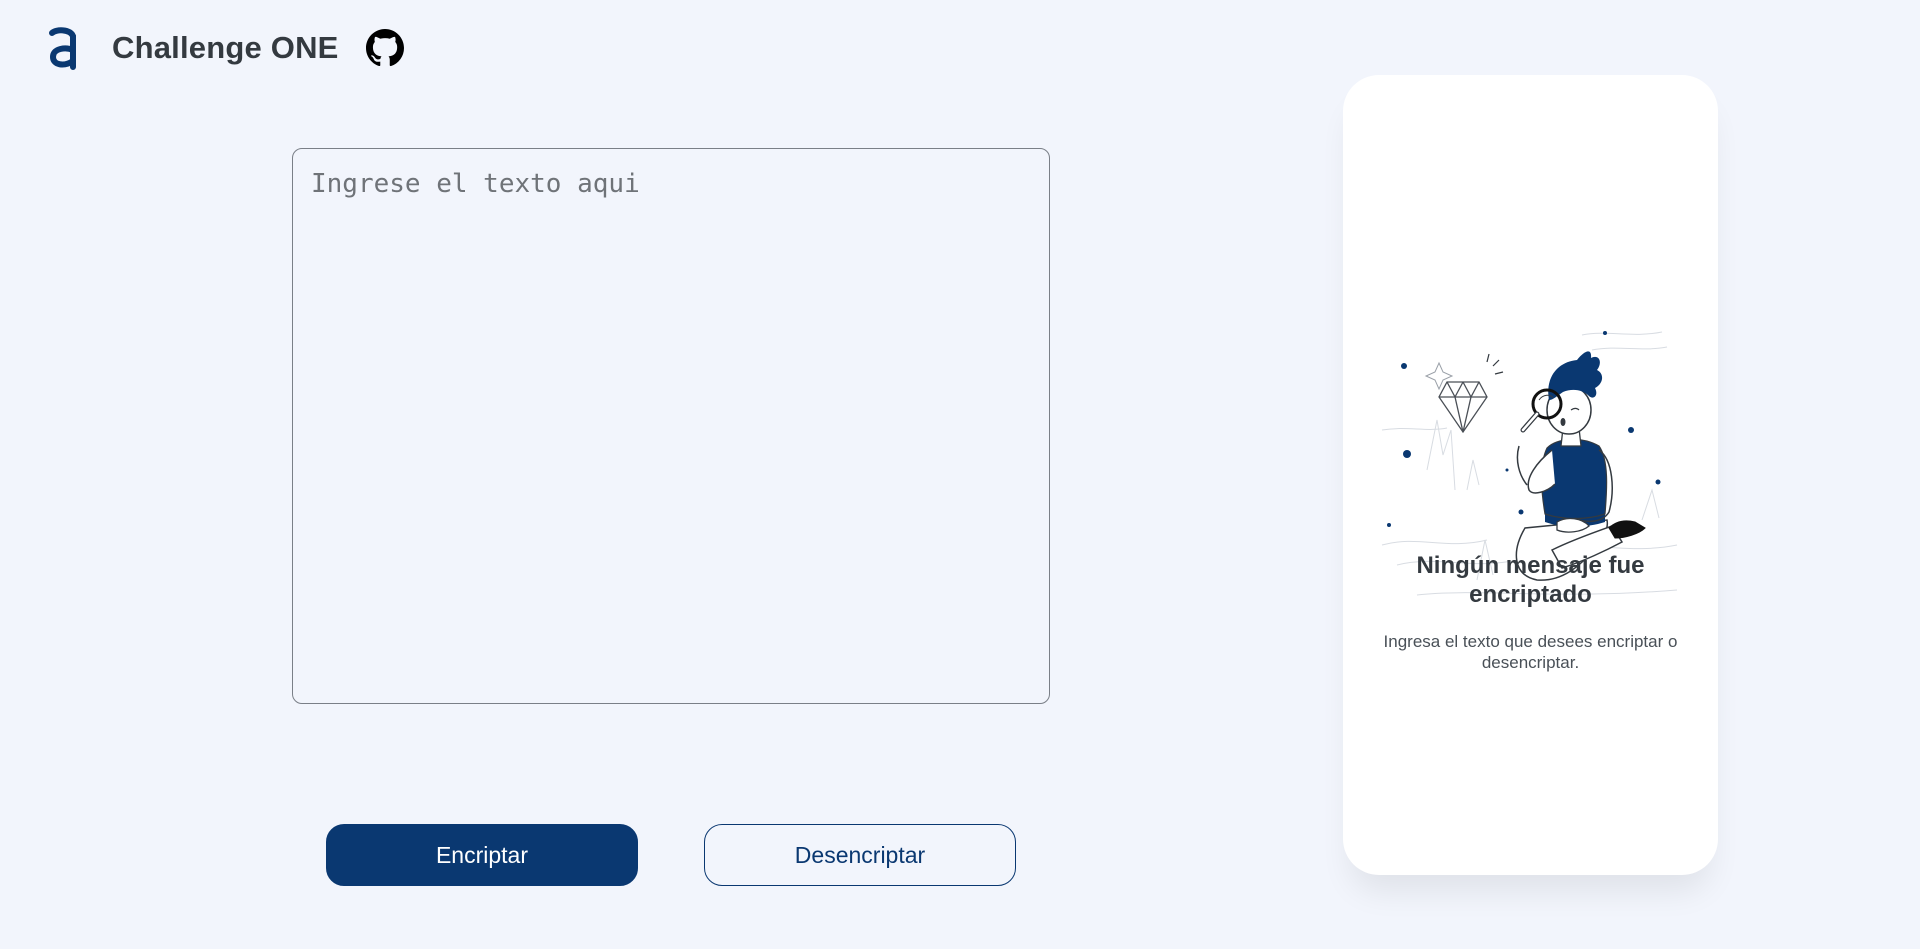 The image size is (1920, 949). Describe the element at coordinates (1530, 580) in the screenshot. I see `result-title: Ningún mensaje fue encriptado` at that location.